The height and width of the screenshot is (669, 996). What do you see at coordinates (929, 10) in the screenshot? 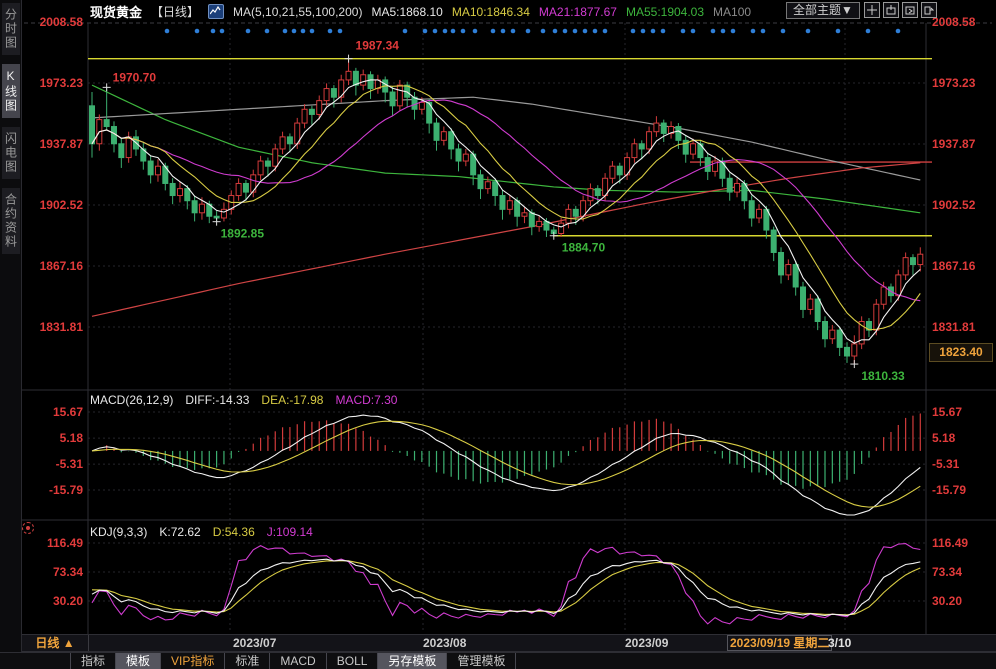
I see `pane-export-icon` at bounding box center [929, 10].